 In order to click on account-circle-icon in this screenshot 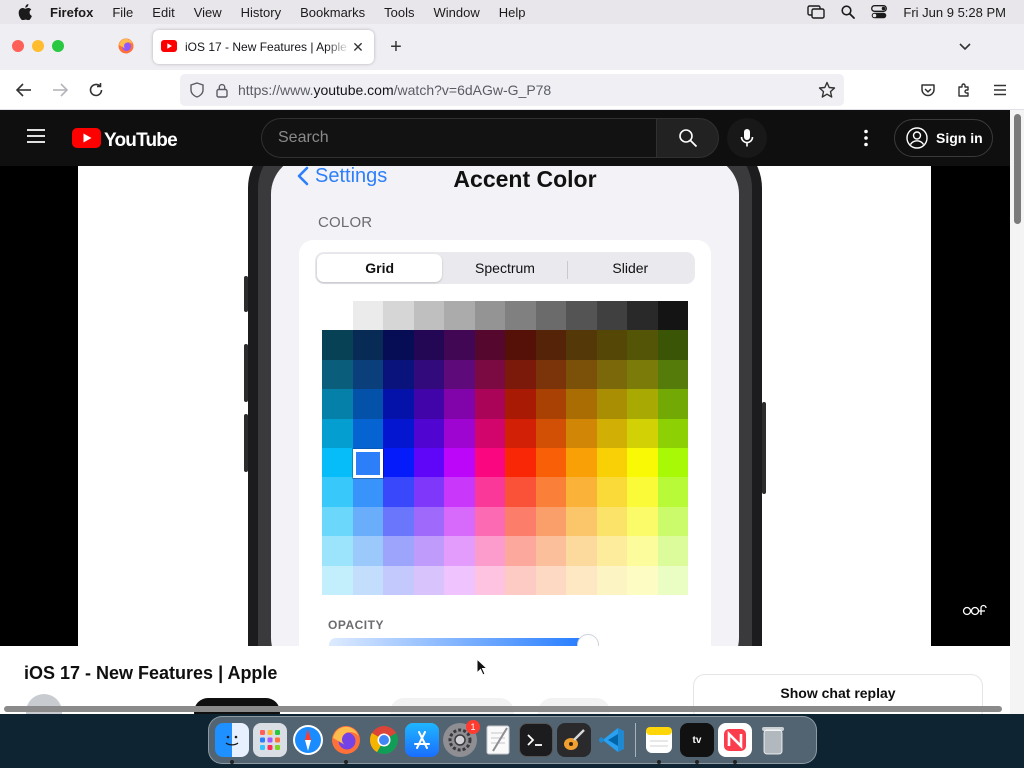, I will do `click(917, 138)`.